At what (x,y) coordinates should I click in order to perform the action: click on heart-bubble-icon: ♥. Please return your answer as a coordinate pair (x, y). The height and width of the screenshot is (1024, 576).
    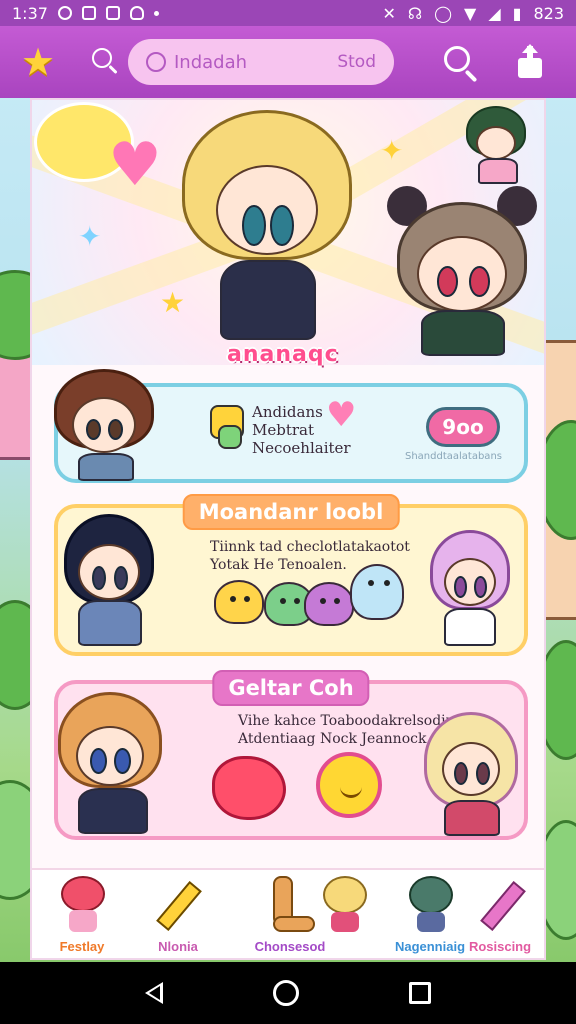
    Looking at the image, I should click on (341, 415).